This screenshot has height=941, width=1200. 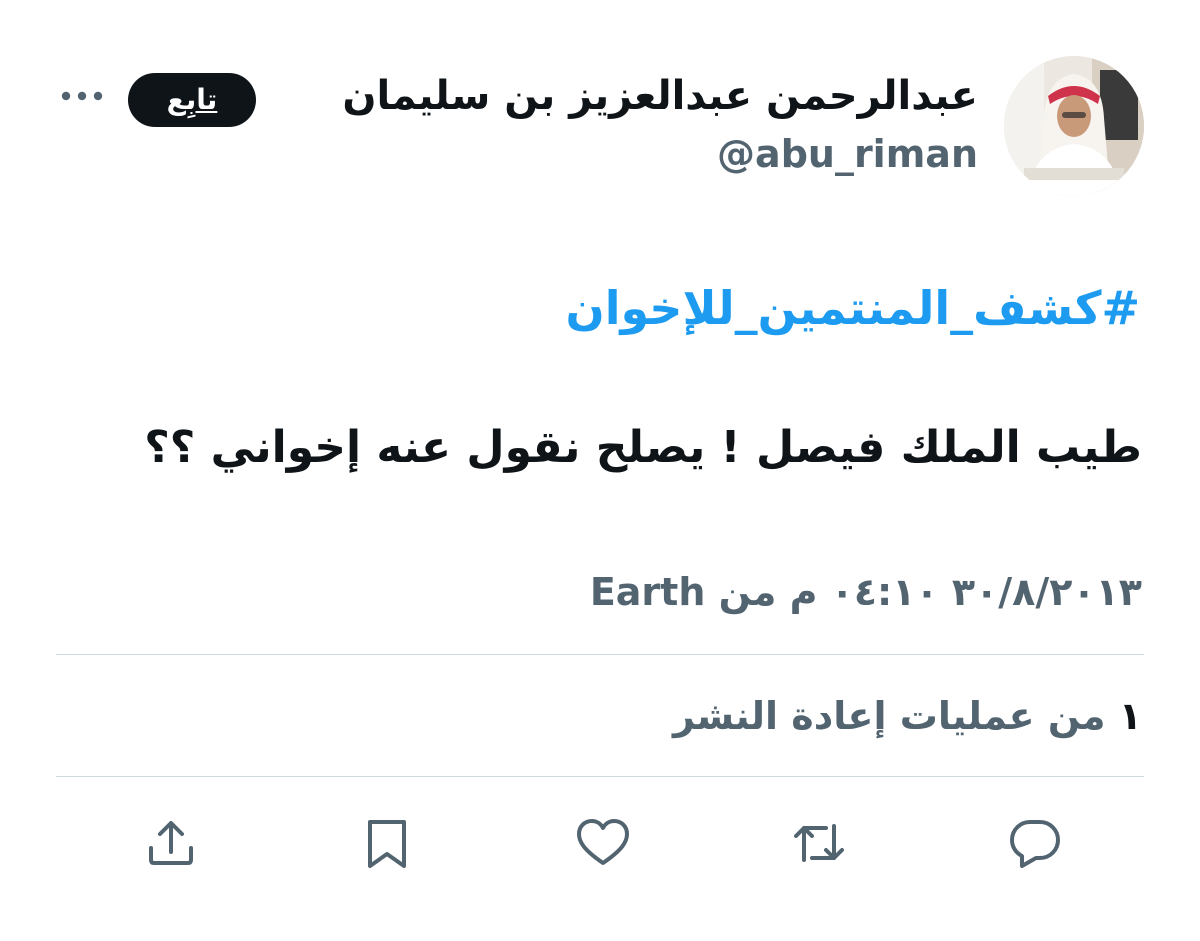 I want to click on retweet-count: ١, so click(x=1130, y=716).